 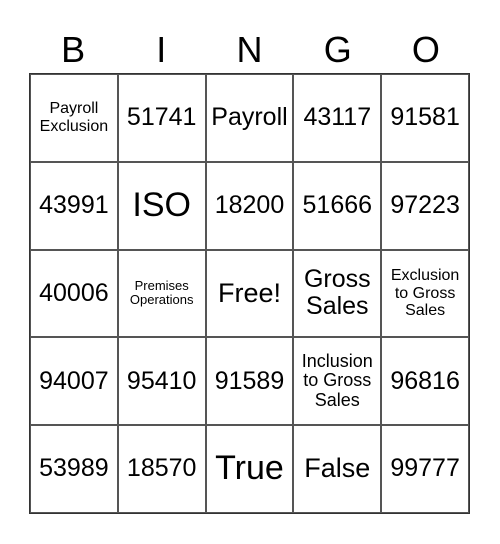 What do you see at coordinates (337, 293) in the screenshot?
I see `bingo-cell: Gross Sales` at bounding box center [337, 293].